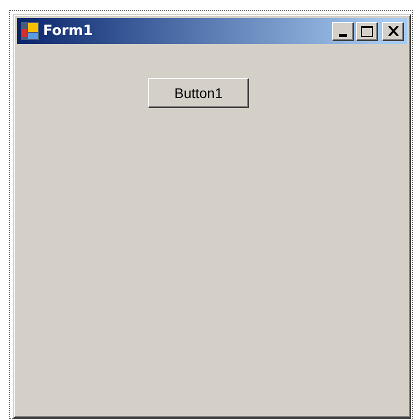 This screenshot has height=419, width=414. What do you see at coordinates (198, 93) in the screenshot?
I see `form-button: Button1` at bounding box center [198, 93].